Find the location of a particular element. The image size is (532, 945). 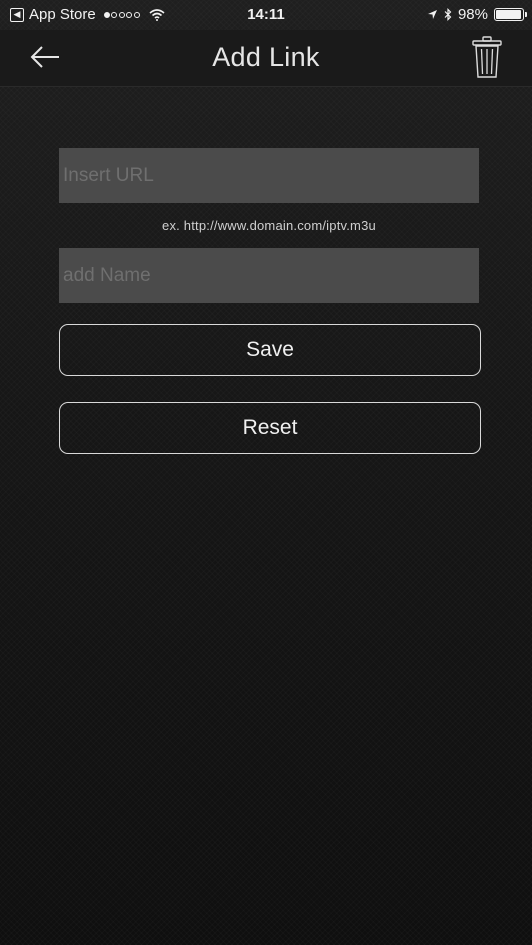

url-input is located at coordinates (269, 175).